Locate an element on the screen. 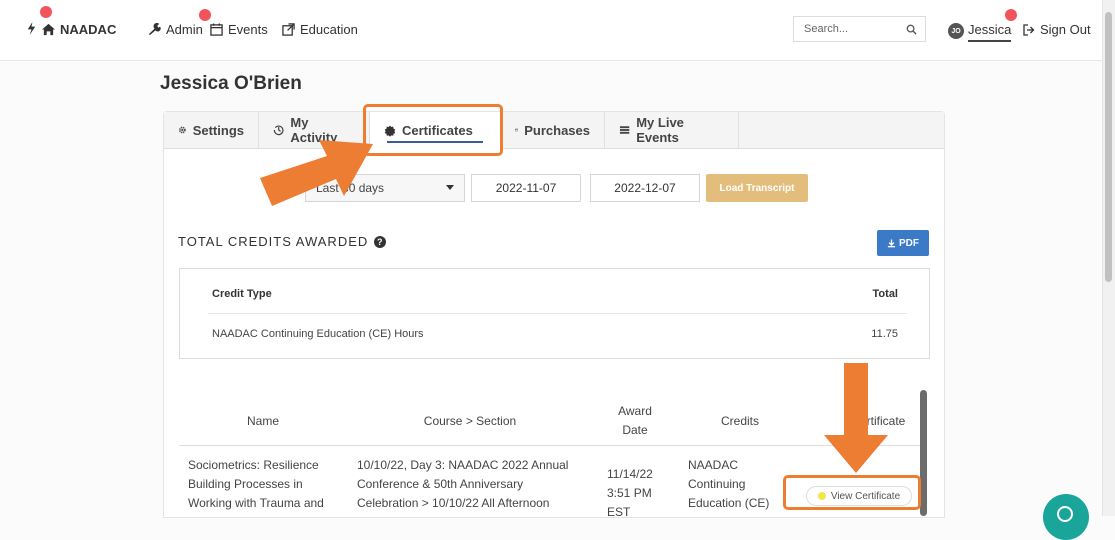  home-icon is located at coordinates (48, 29).